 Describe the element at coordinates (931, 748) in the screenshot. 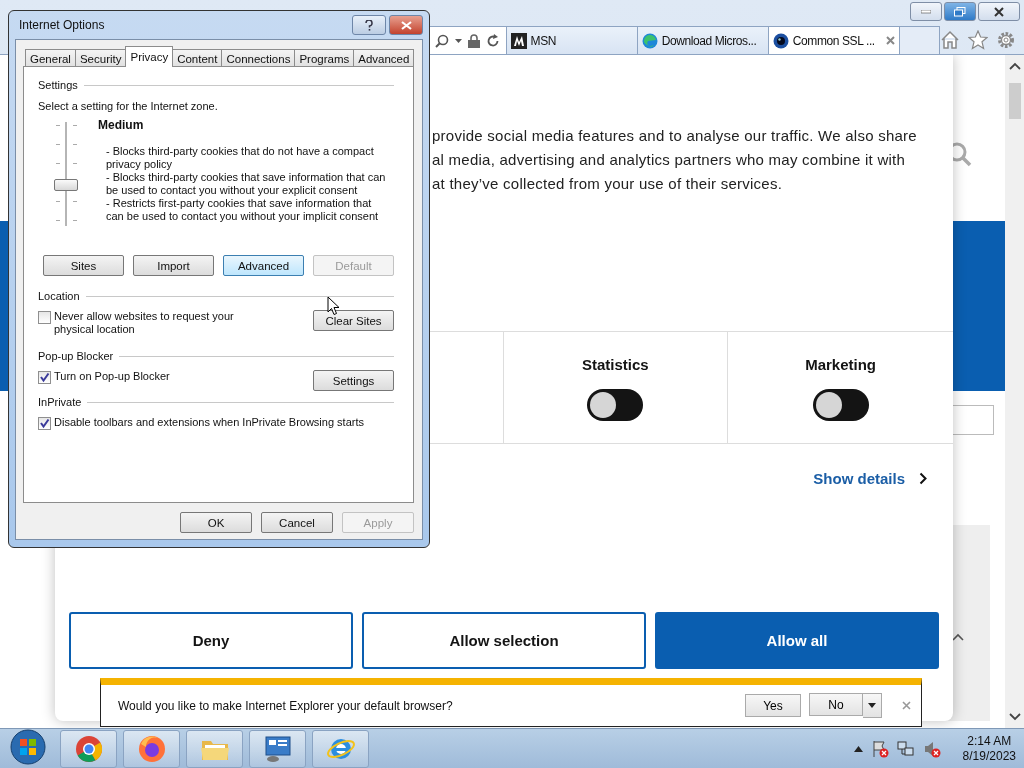

I see `volume-muted-icon` at that location.